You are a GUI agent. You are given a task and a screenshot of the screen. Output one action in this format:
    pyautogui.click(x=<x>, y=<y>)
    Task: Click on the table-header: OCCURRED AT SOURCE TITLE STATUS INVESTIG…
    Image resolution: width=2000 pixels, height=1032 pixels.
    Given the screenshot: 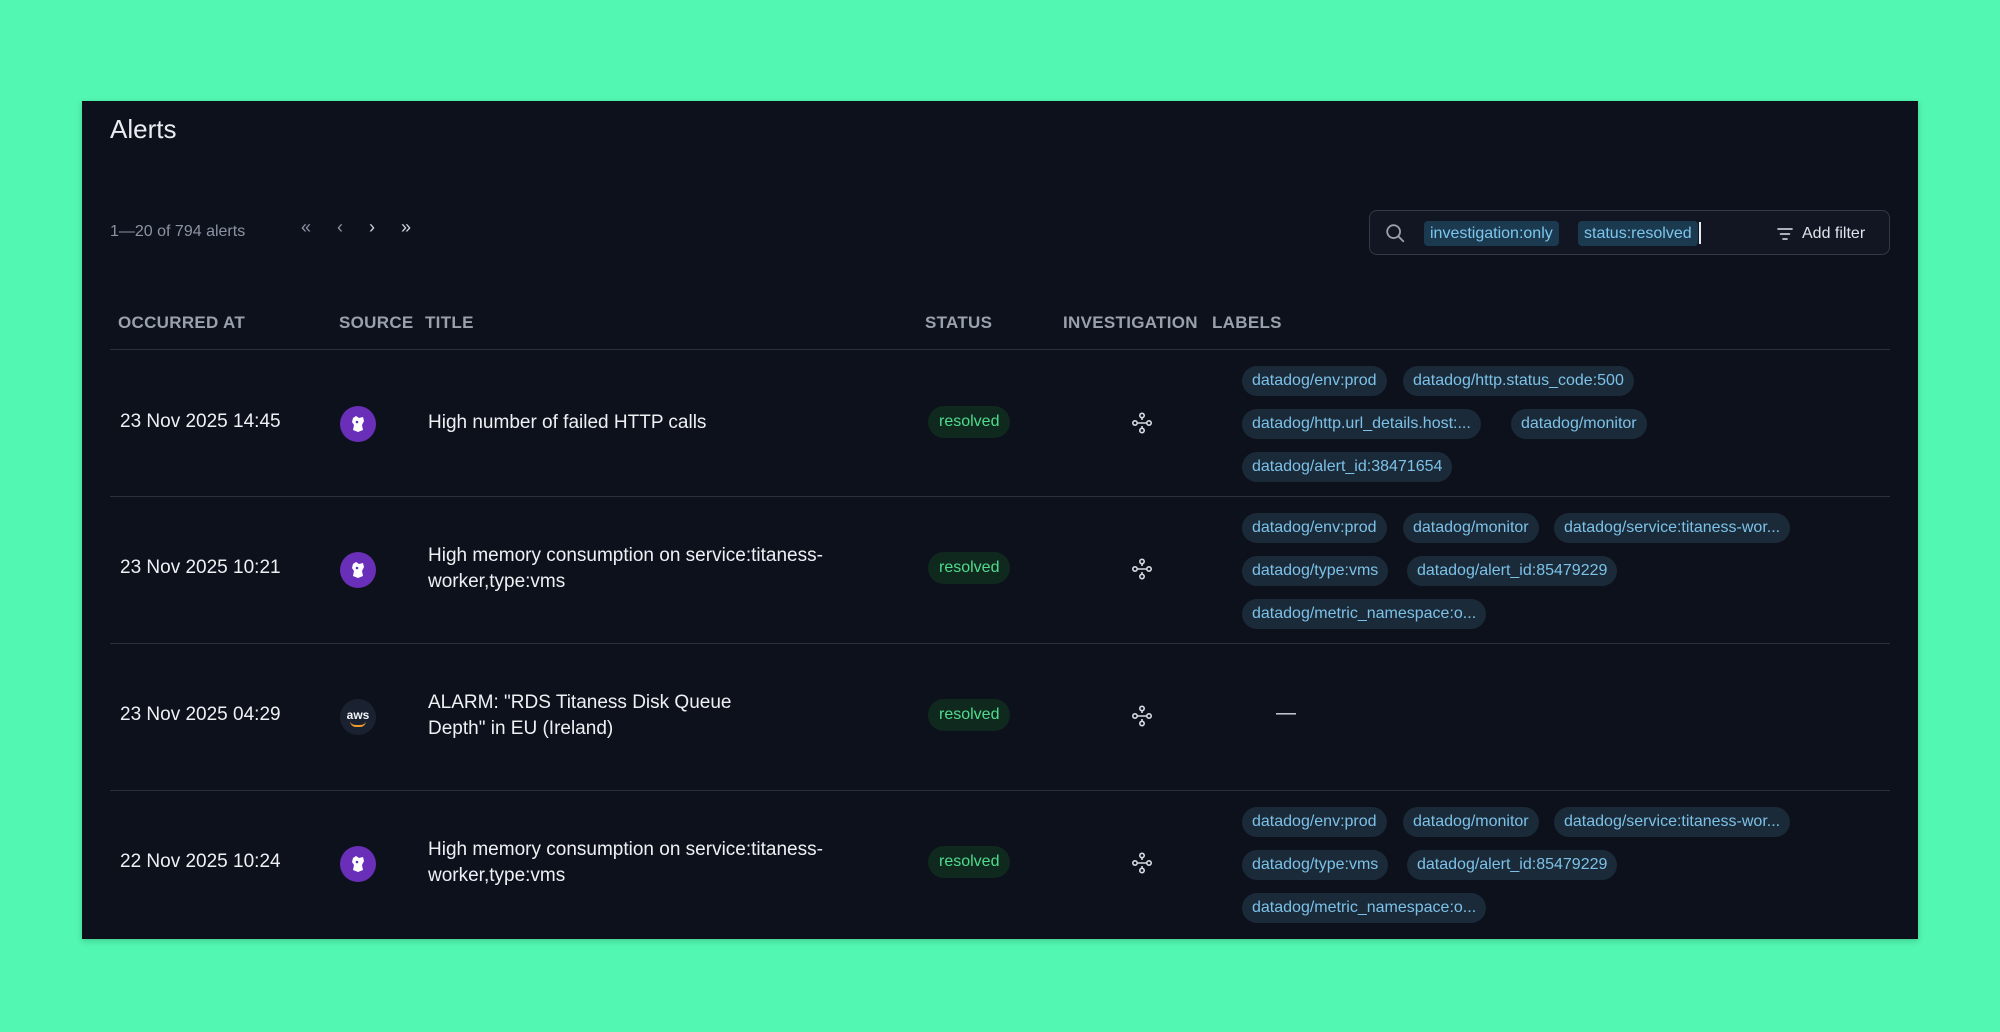 What is the action you would take?
    pyautogui.click(x=1000, y=331)
    